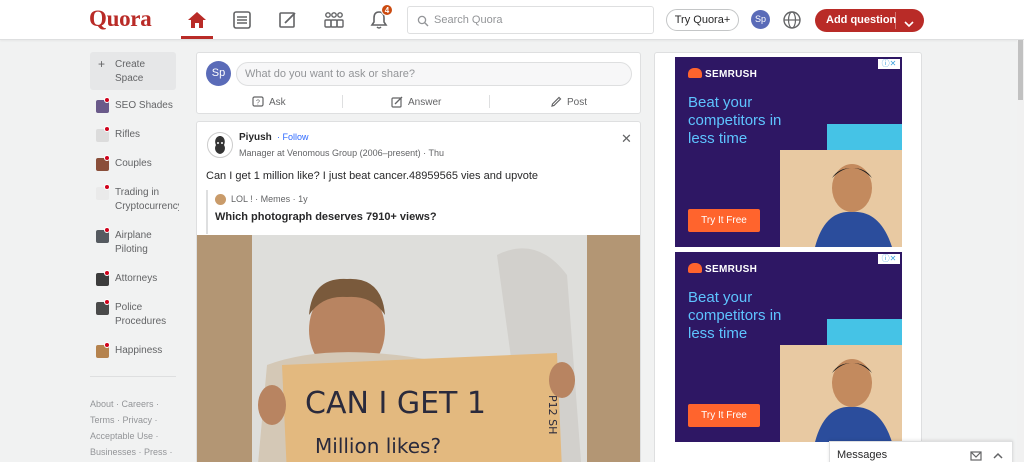 The image size is (1024, 462). I want to click on sidebar-item-label: Airplane Piloting, so click(133, 242).